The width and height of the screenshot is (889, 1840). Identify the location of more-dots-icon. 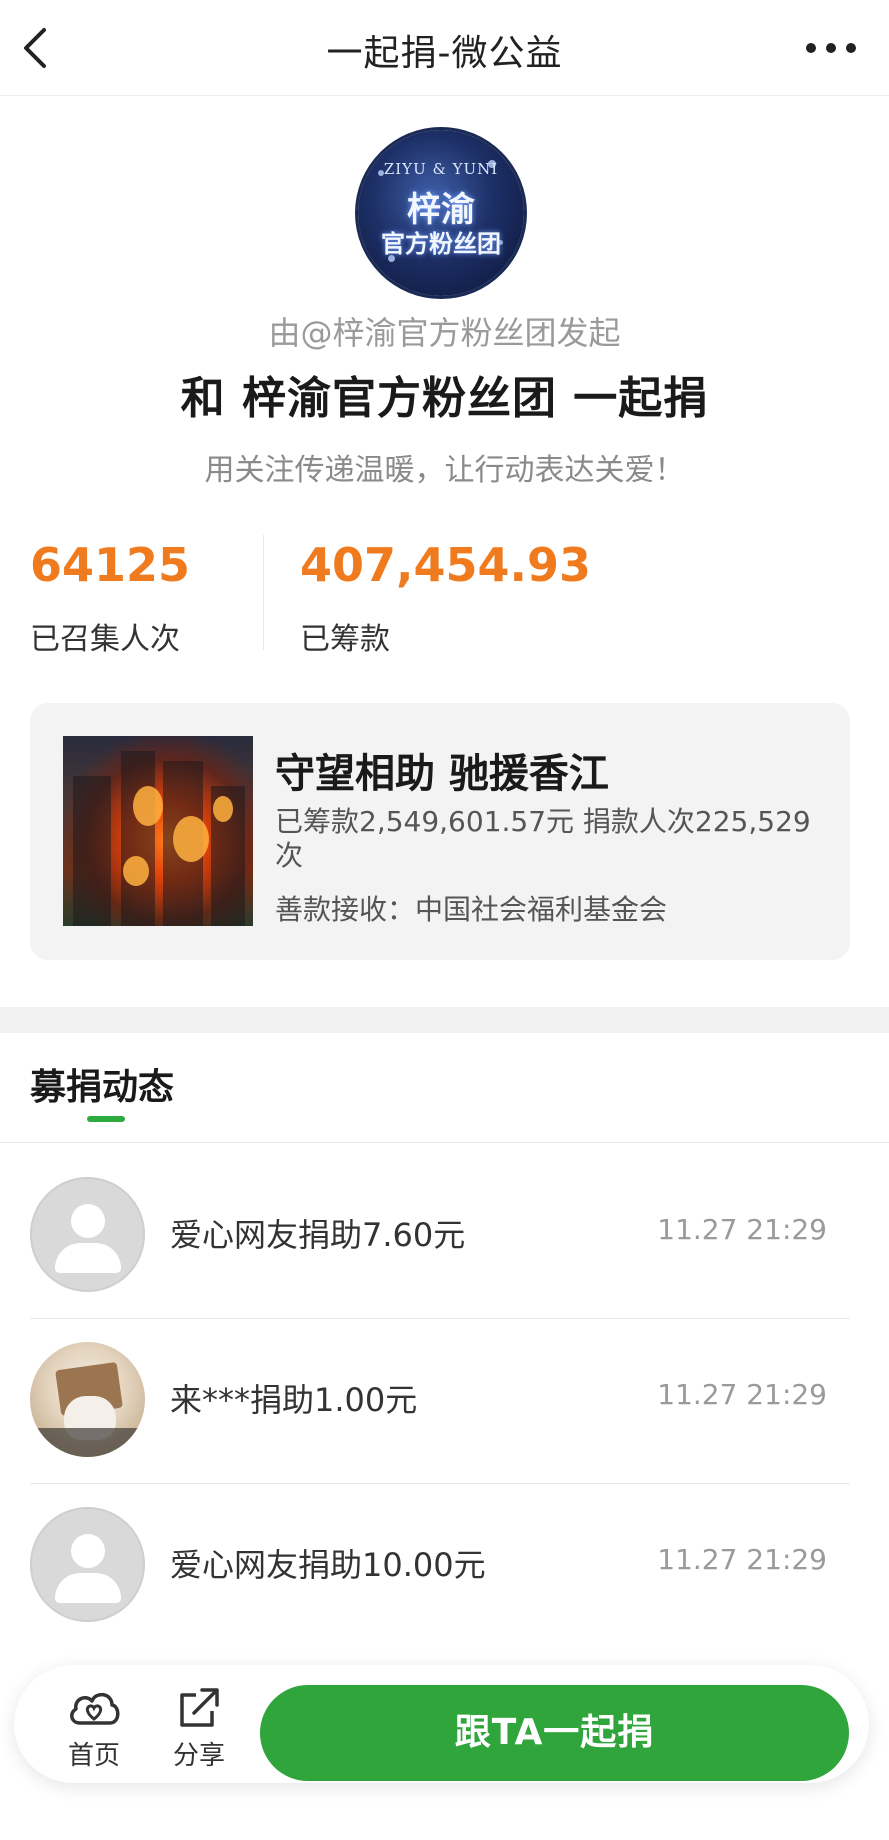
(831, 48).